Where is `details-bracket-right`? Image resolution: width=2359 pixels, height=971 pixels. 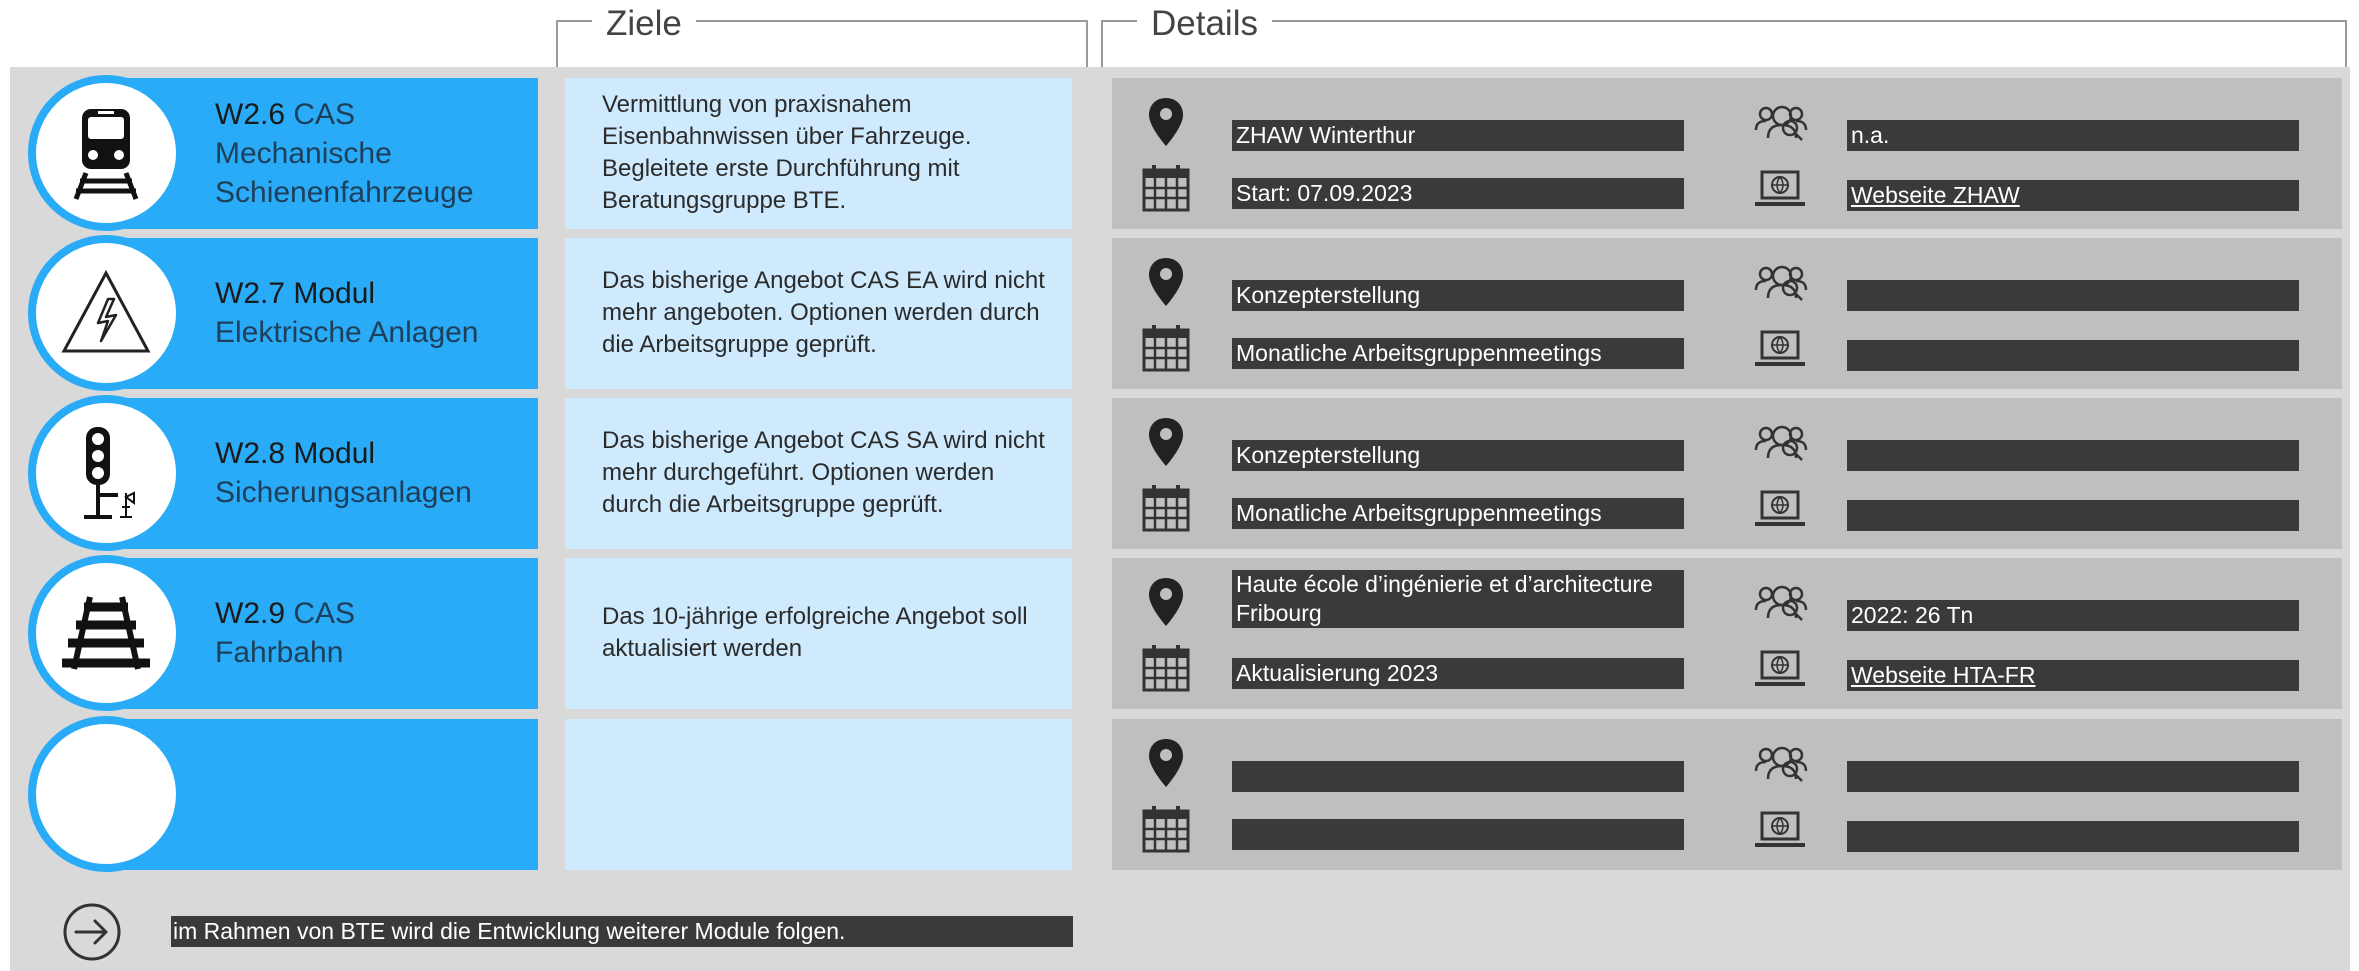 details-bracket-right is located at coordinates (2346, 43).